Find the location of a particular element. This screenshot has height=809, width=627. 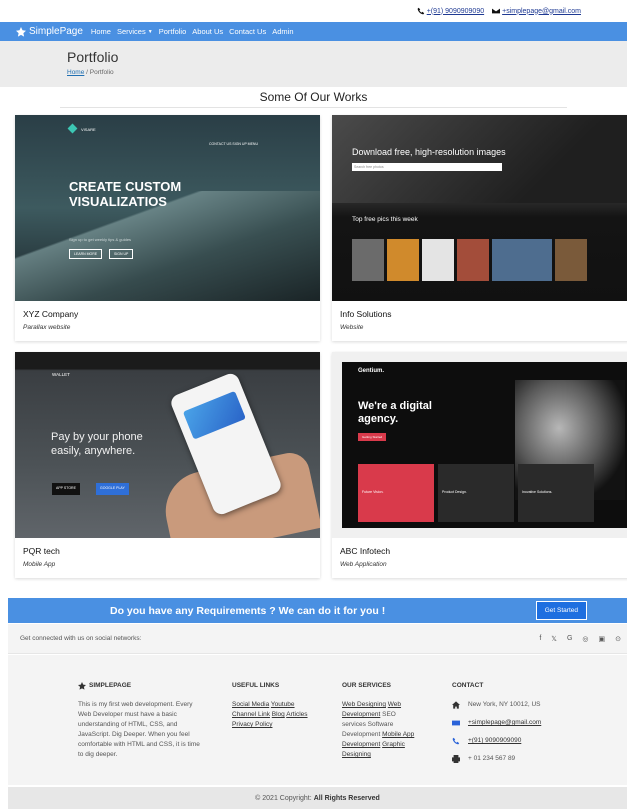

printer-icon is located at coordinates (456, 759).